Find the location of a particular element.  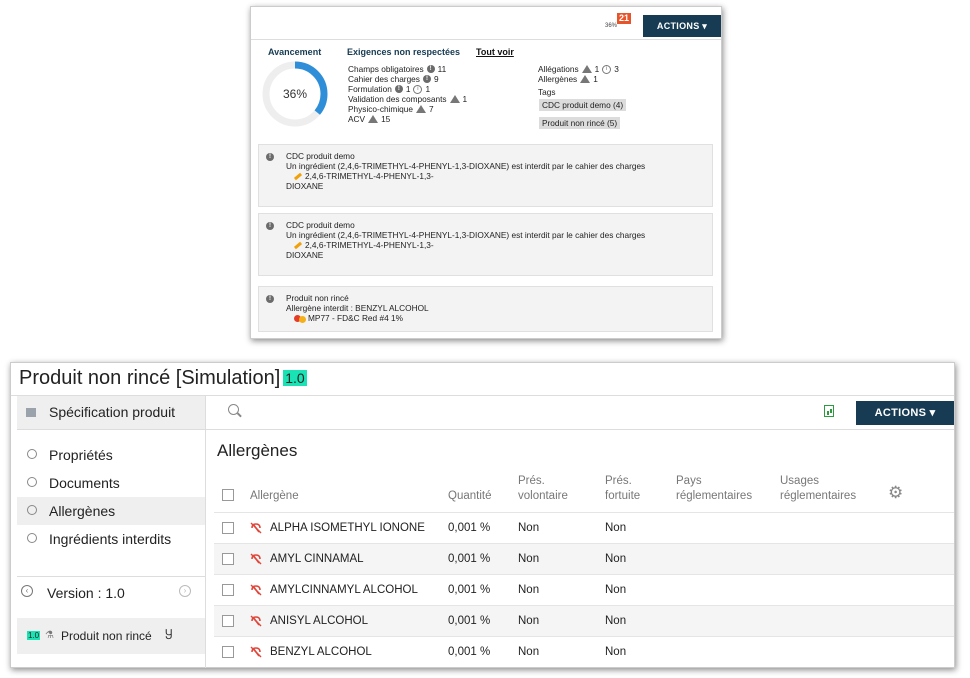

issue-label: Allergènes is located at coordinates (558, 79).